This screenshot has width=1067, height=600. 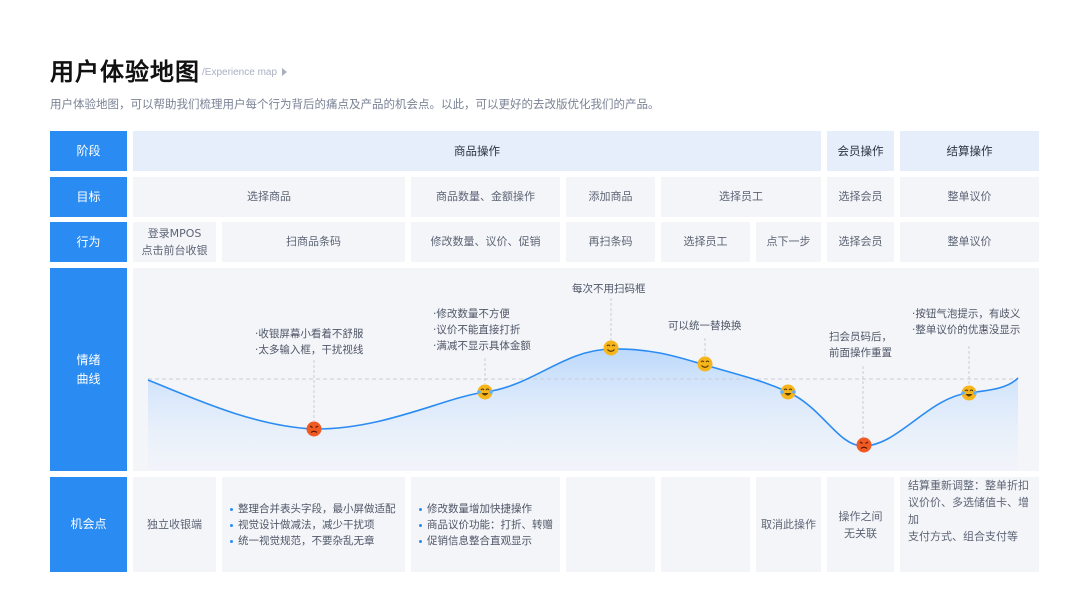 I want to click on pain-note-line: ·太多输入框，干扰视线, so click(x=309, y=350).